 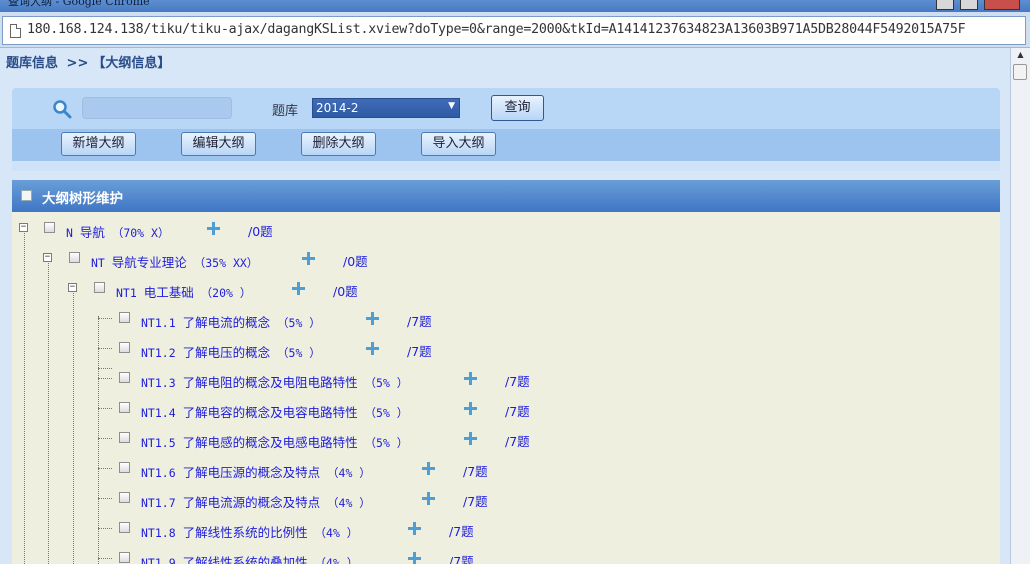 What do you see at coordinates (969, 5) in the screenshot?
I see `maximize-button` at bounding box center [969, 5].